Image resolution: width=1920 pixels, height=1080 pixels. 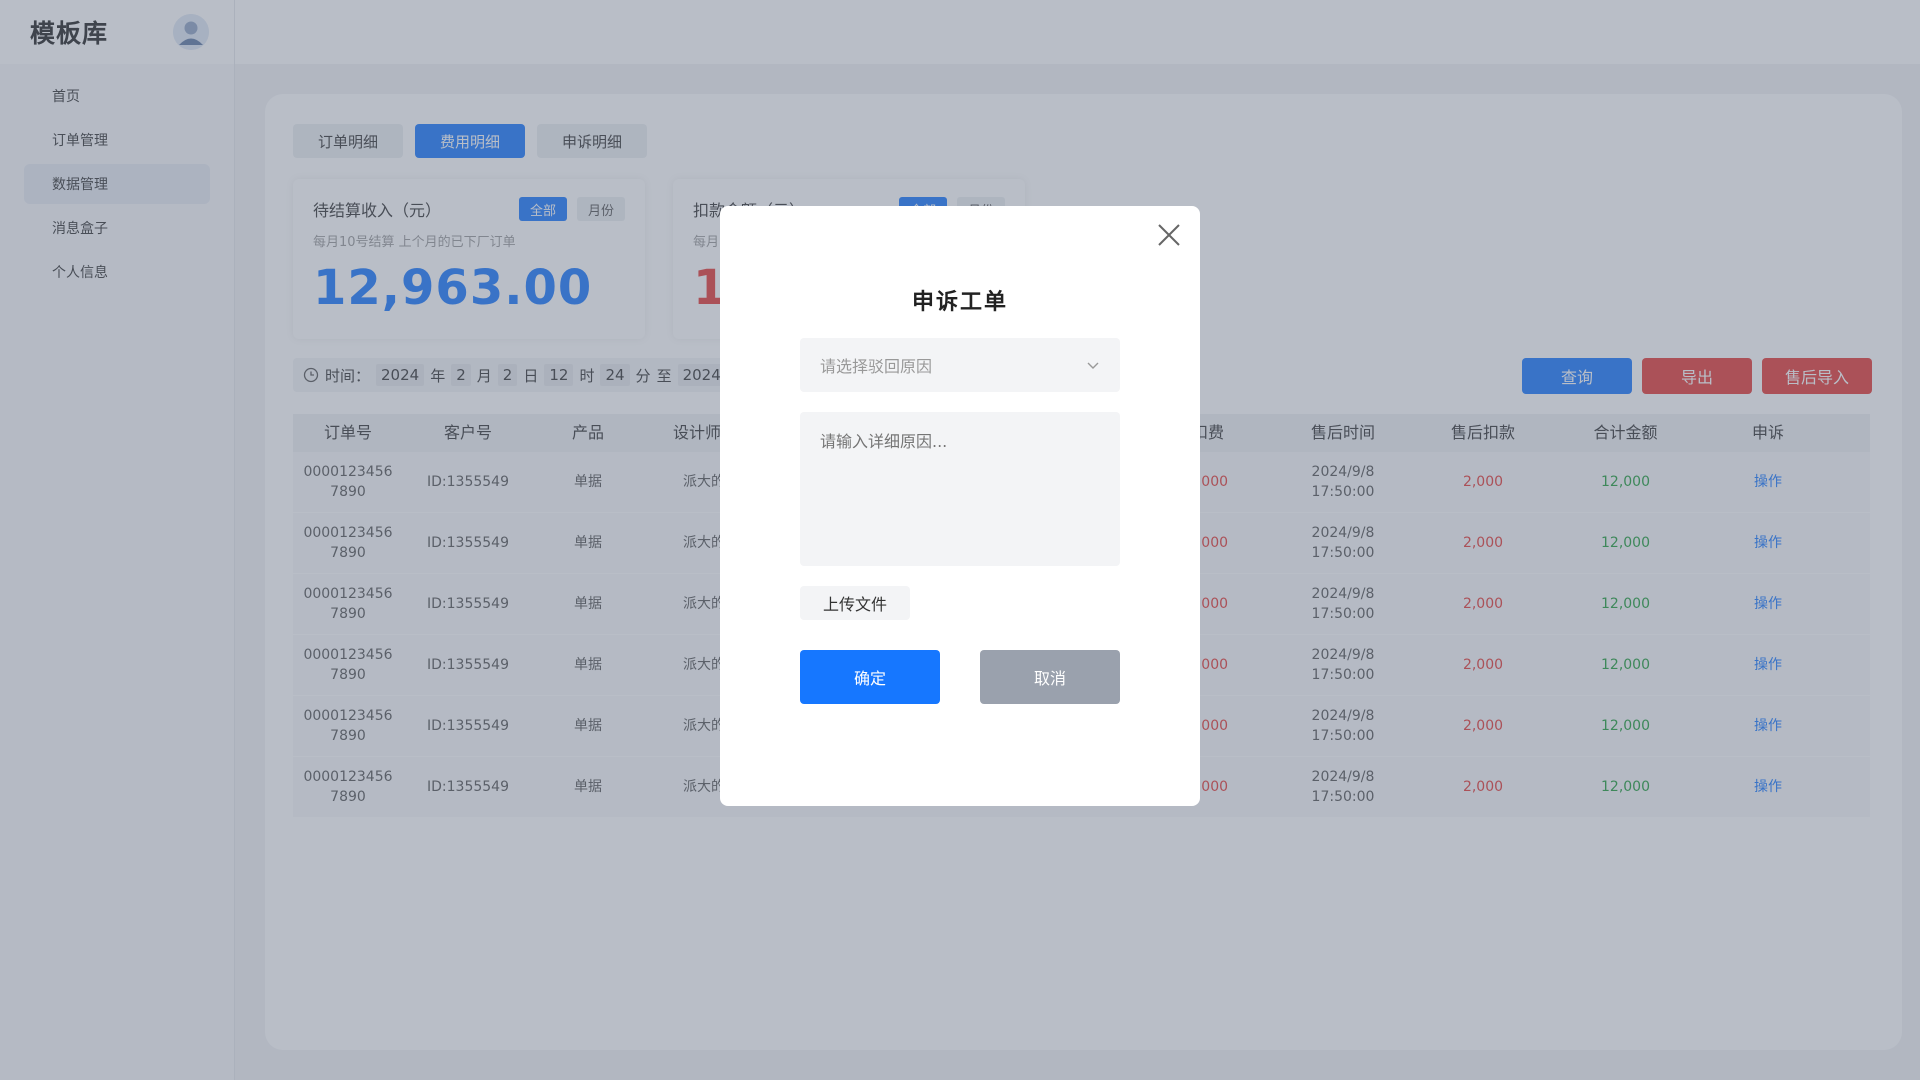 I want to click on select-placeholder: 请选择驳回原因, so click(x=876, y=366).